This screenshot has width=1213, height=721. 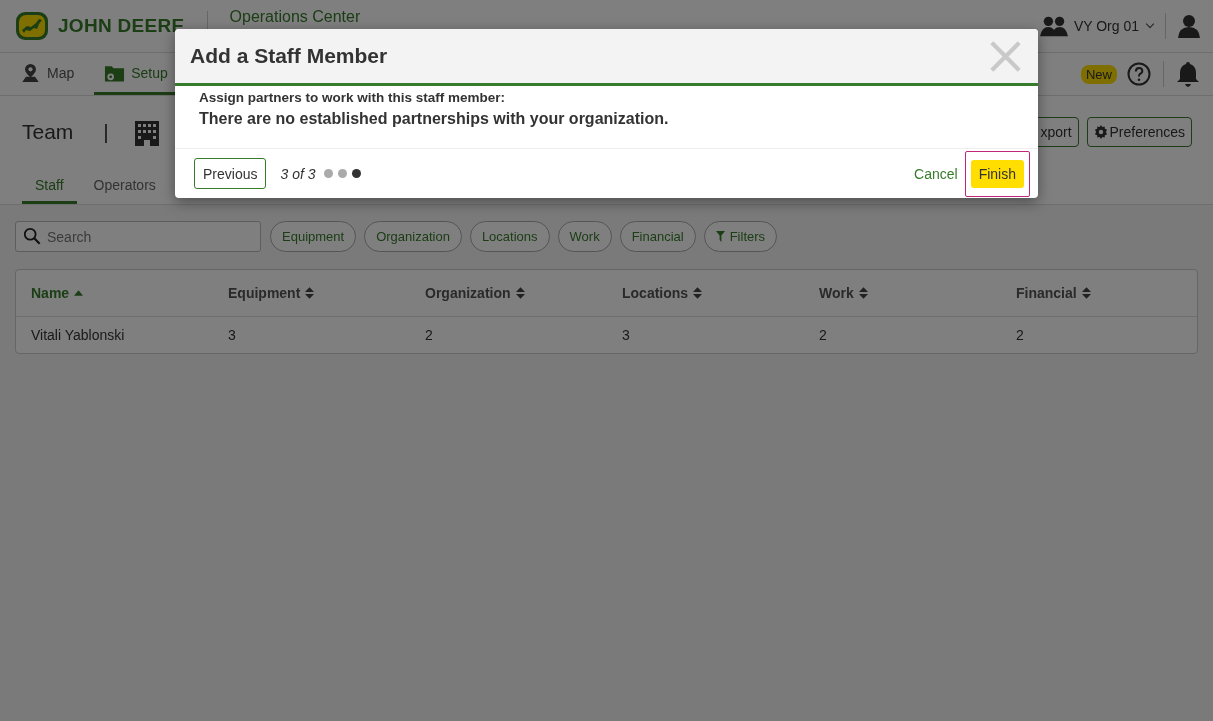 I want to click on column-header: Name, so click(x=57, y=293).